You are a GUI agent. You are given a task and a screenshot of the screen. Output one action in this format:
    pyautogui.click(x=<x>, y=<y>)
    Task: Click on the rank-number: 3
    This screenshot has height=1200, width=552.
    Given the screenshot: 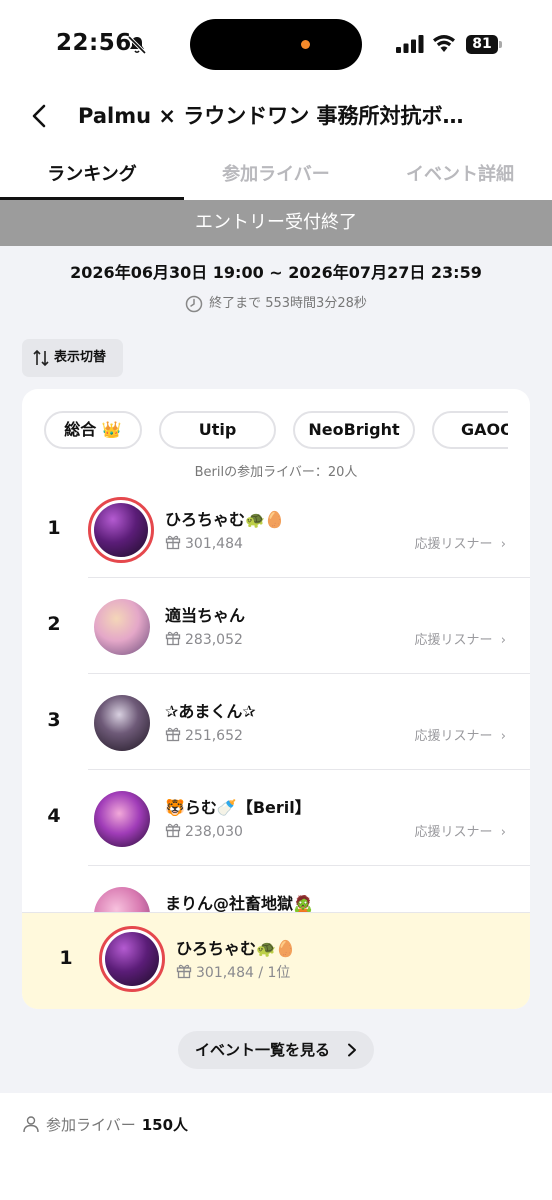 What is the action you would take?
    pyautogui.click(x=54, y=720)
    